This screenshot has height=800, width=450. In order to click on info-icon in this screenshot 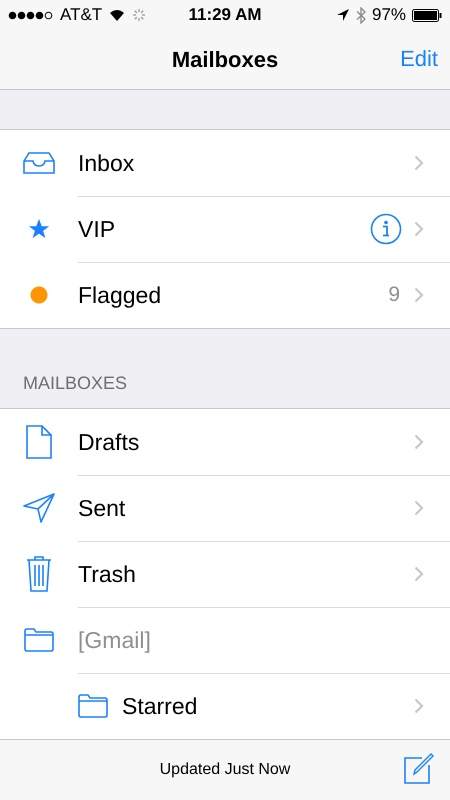, I will do `click(386, 229)`.